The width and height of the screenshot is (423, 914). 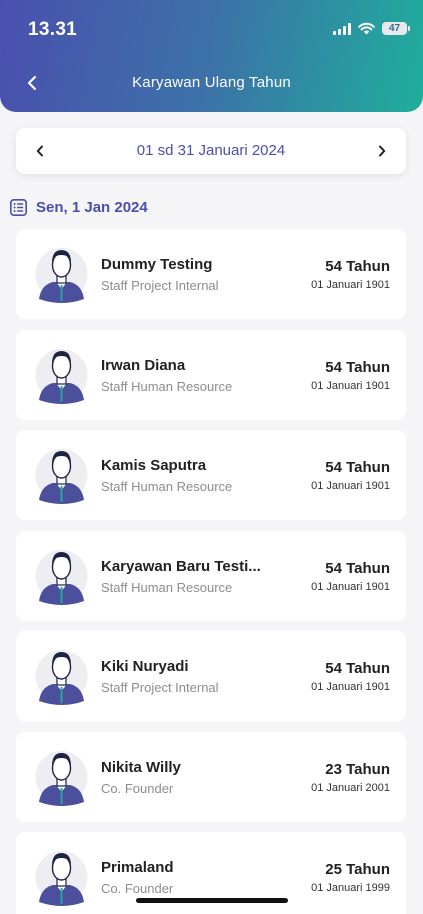 I want to click on chevron-right-icon, so click(x=382, y=151).